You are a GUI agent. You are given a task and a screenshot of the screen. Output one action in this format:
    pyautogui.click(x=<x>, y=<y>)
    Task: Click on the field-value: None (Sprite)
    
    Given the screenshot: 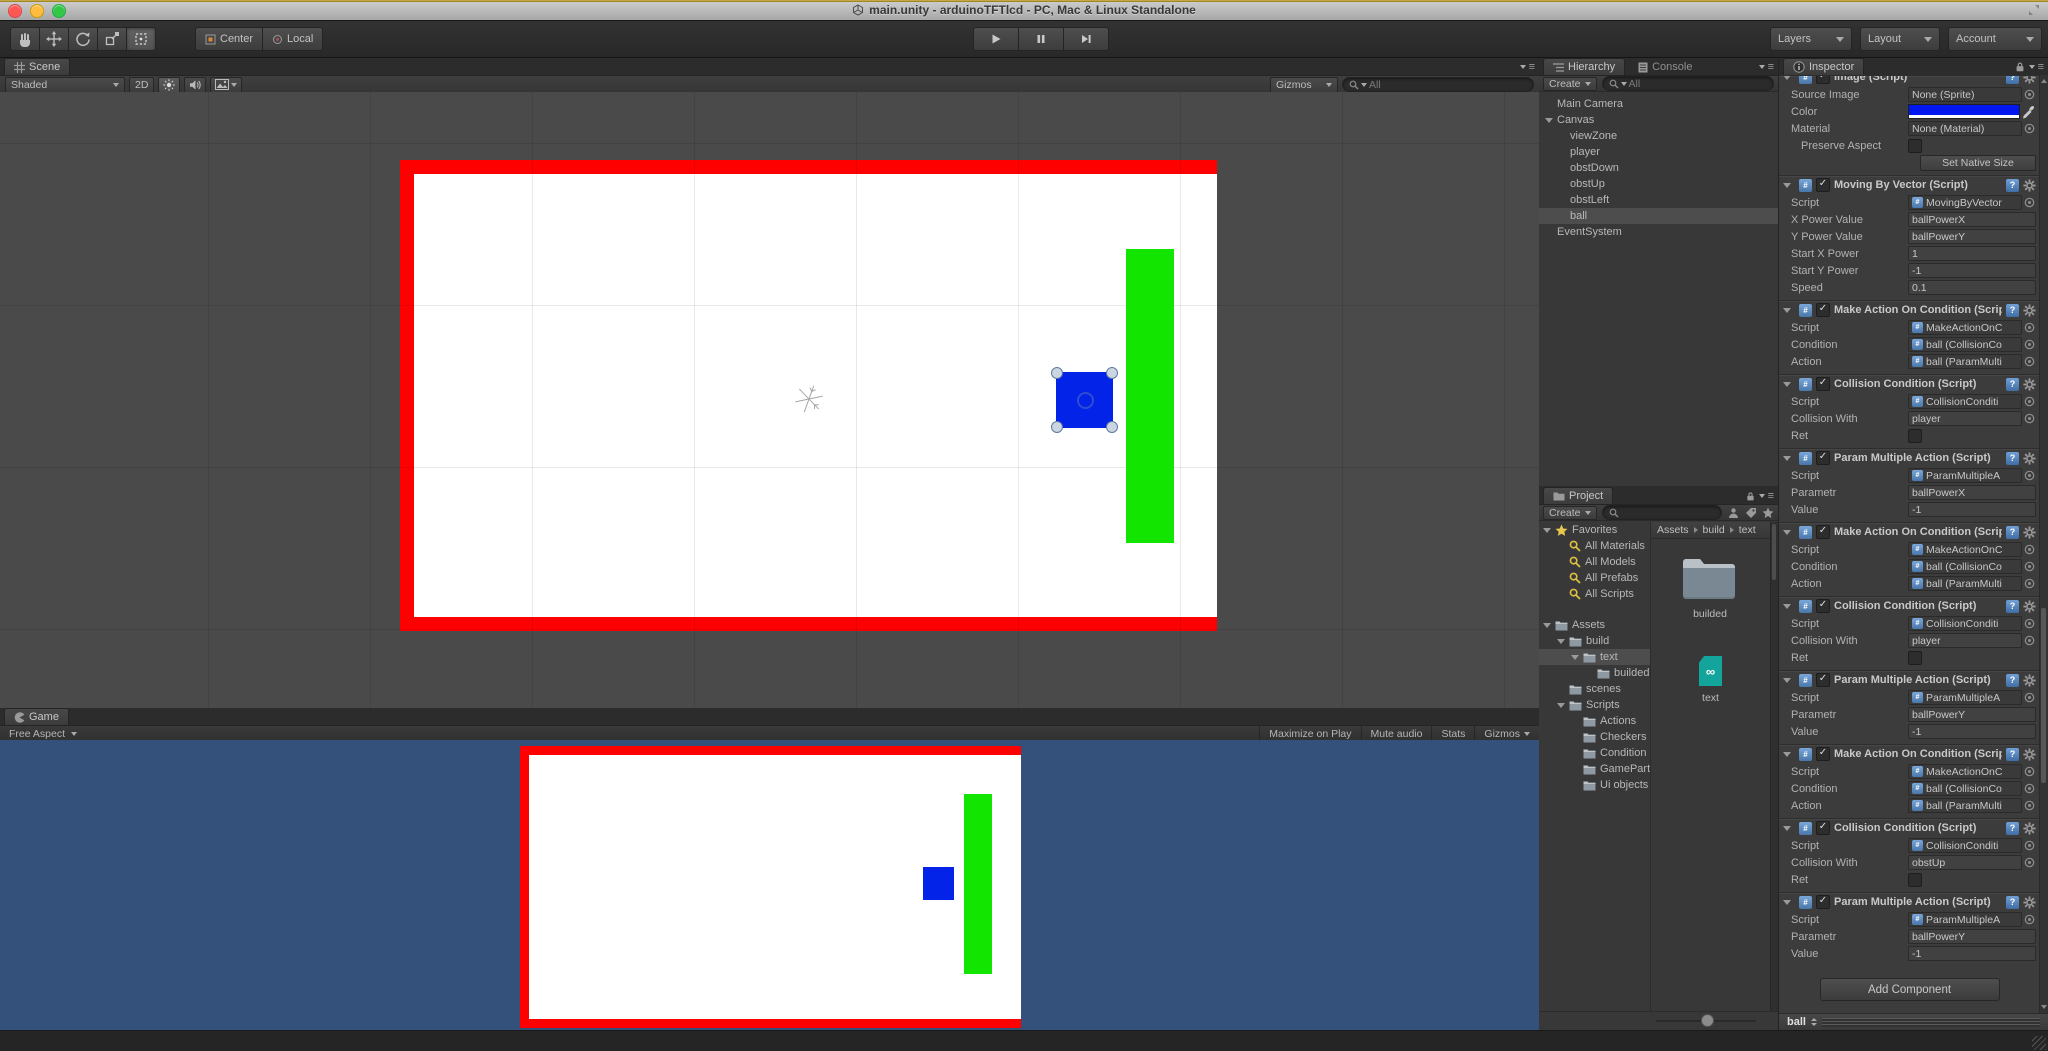 What is the action you would take?
    pyautogui.click(x=1965, y=94)
    